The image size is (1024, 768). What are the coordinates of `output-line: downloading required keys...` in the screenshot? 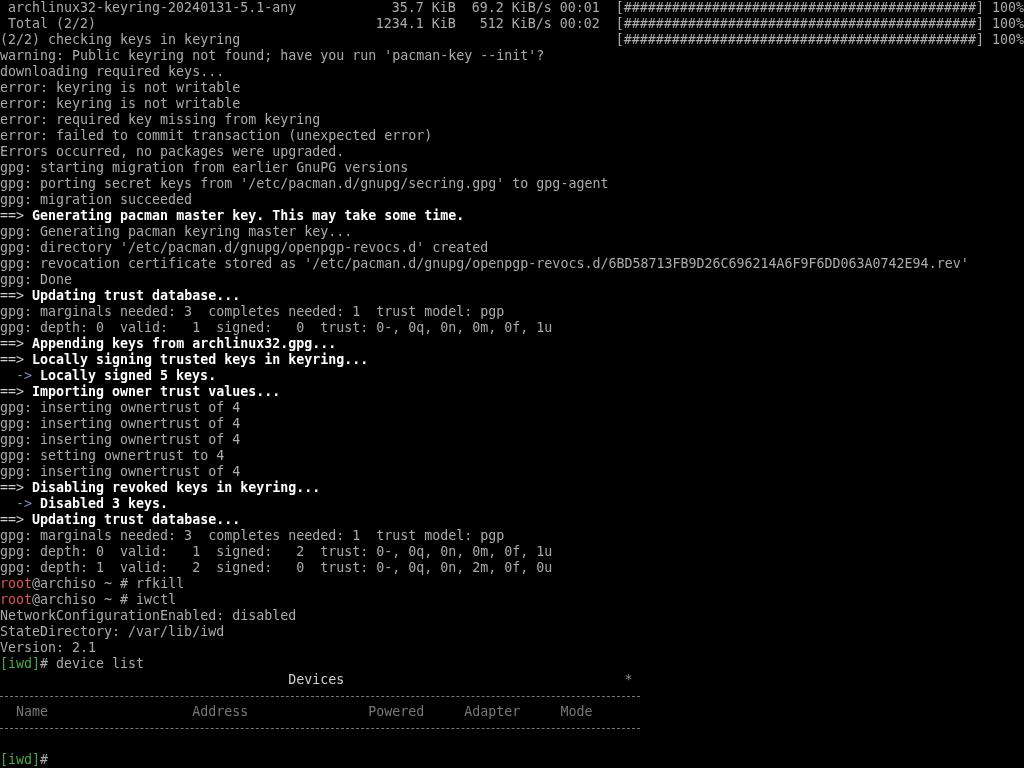 It's located at (113, 72).